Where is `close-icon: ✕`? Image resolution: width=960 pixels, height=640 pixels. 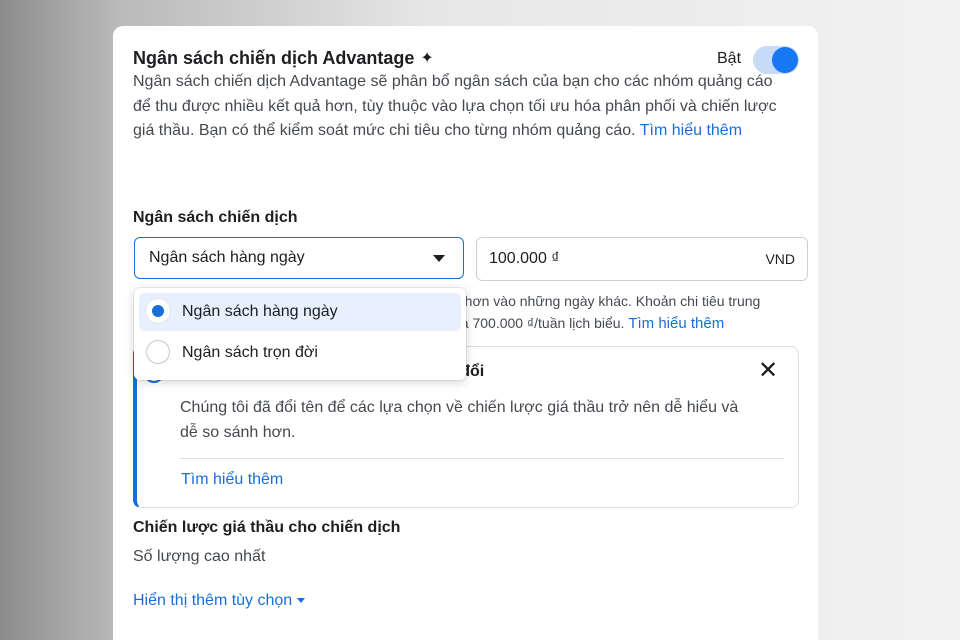
close-icon: ✕ is located at coordinates (768, 371).